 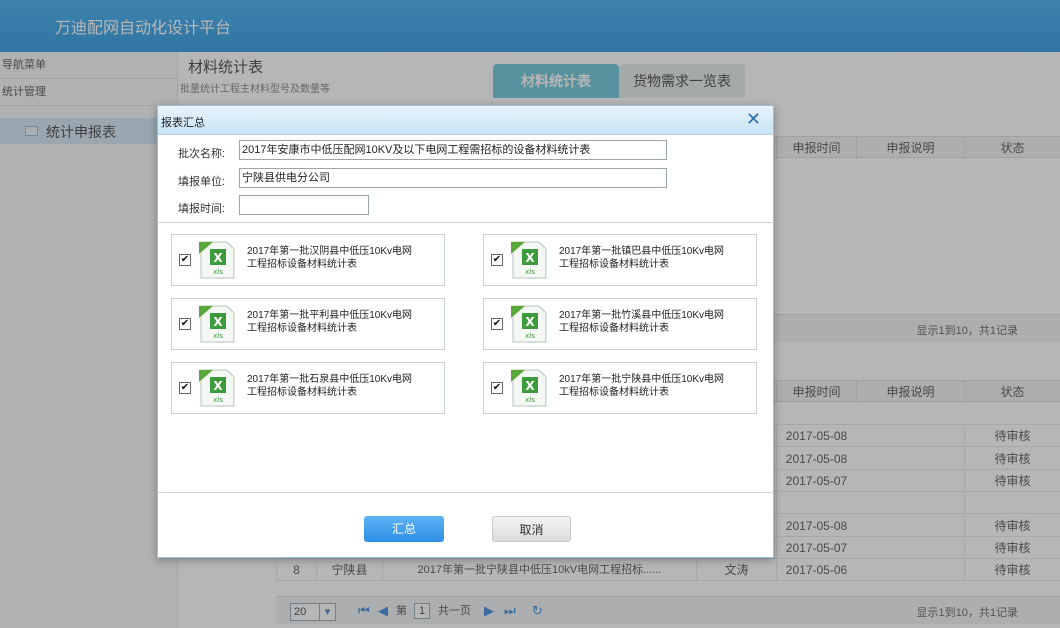 What do you see at coordinates (330, 258) in the screenshot?
I see `file-name: 2017年第一批汉阴县中低压10Kv电网 工程招标设备材料统计表` at bounding box center [330, 258].